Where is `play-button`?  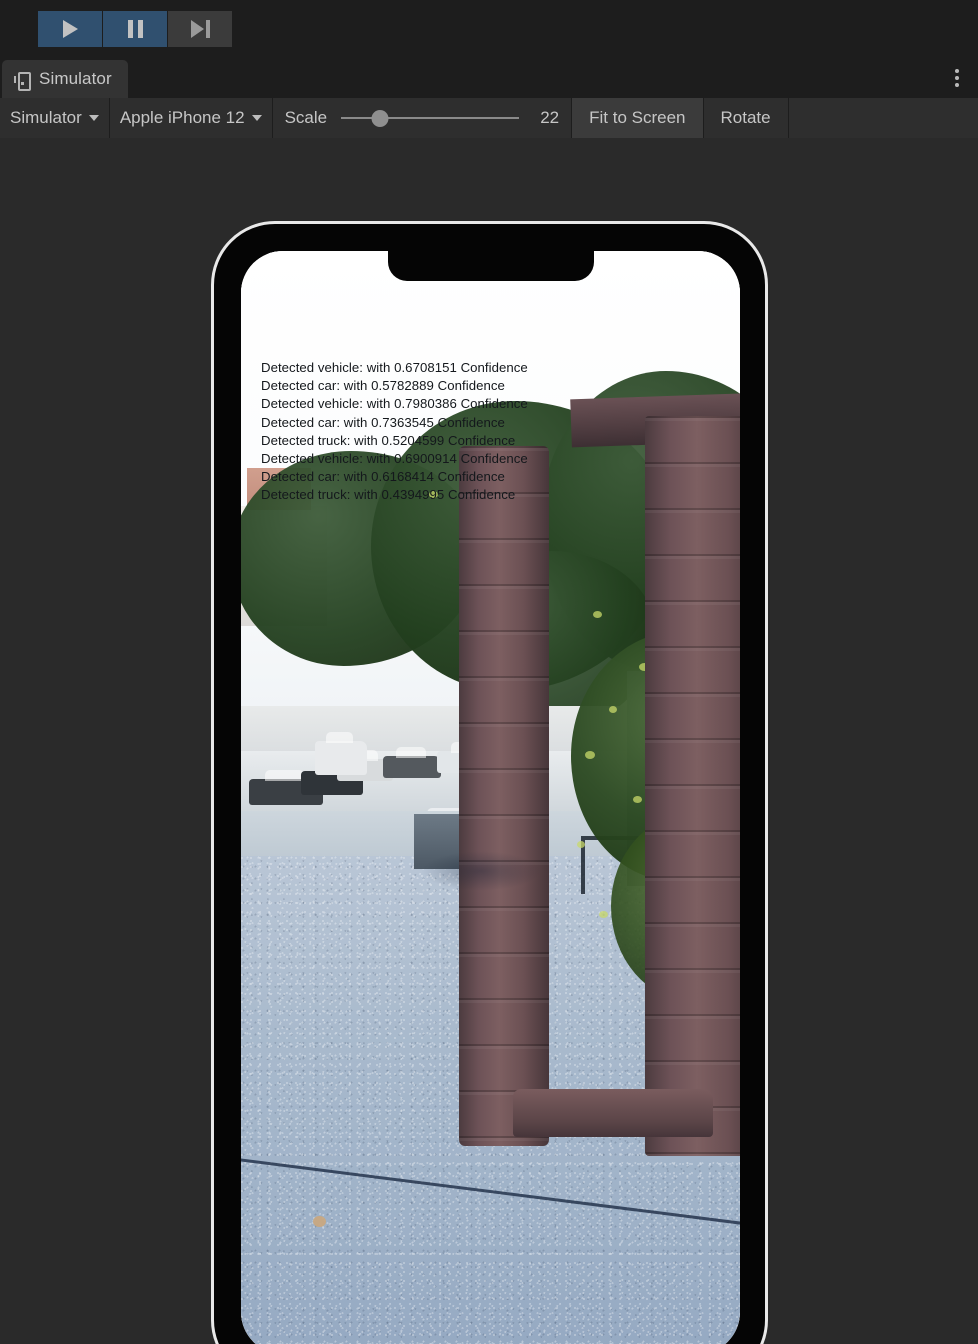
play-button is located at coordinates (70, 29).